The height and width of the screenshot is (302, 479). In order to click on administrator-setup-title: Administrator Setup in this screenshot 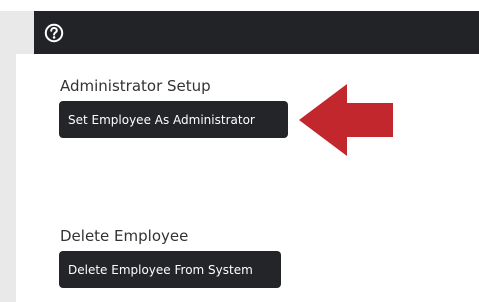, I will do `click(135, 86)`.